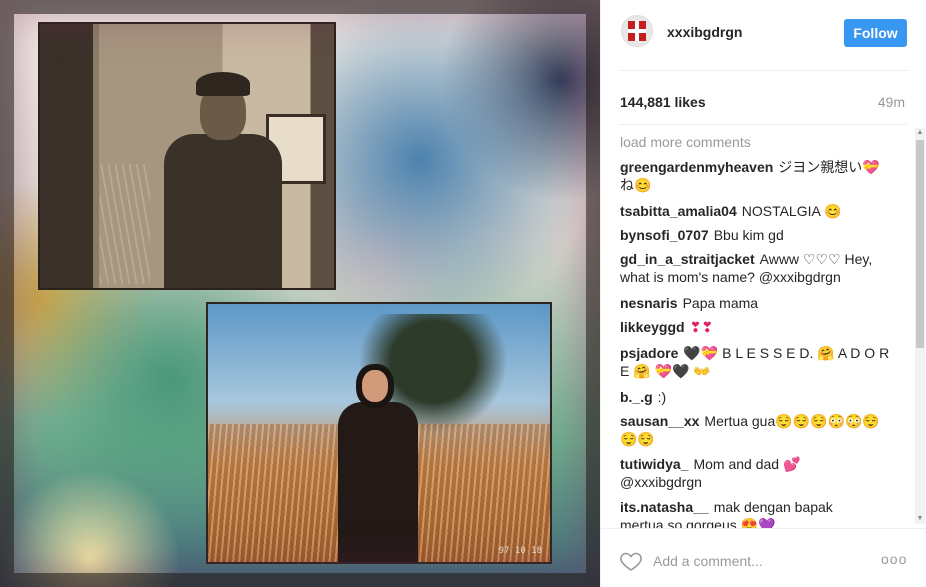  Describe the element at coordinates (786, 353) in the screenshot. I see `comment-text: 🖤💝 B L E S S E D. 🤗 A D O R` at that location.